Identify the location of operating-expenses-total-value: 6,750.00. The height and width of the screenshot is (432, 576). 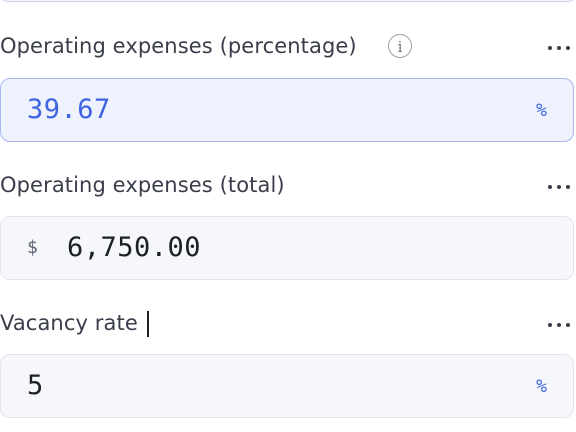
(134, 247).